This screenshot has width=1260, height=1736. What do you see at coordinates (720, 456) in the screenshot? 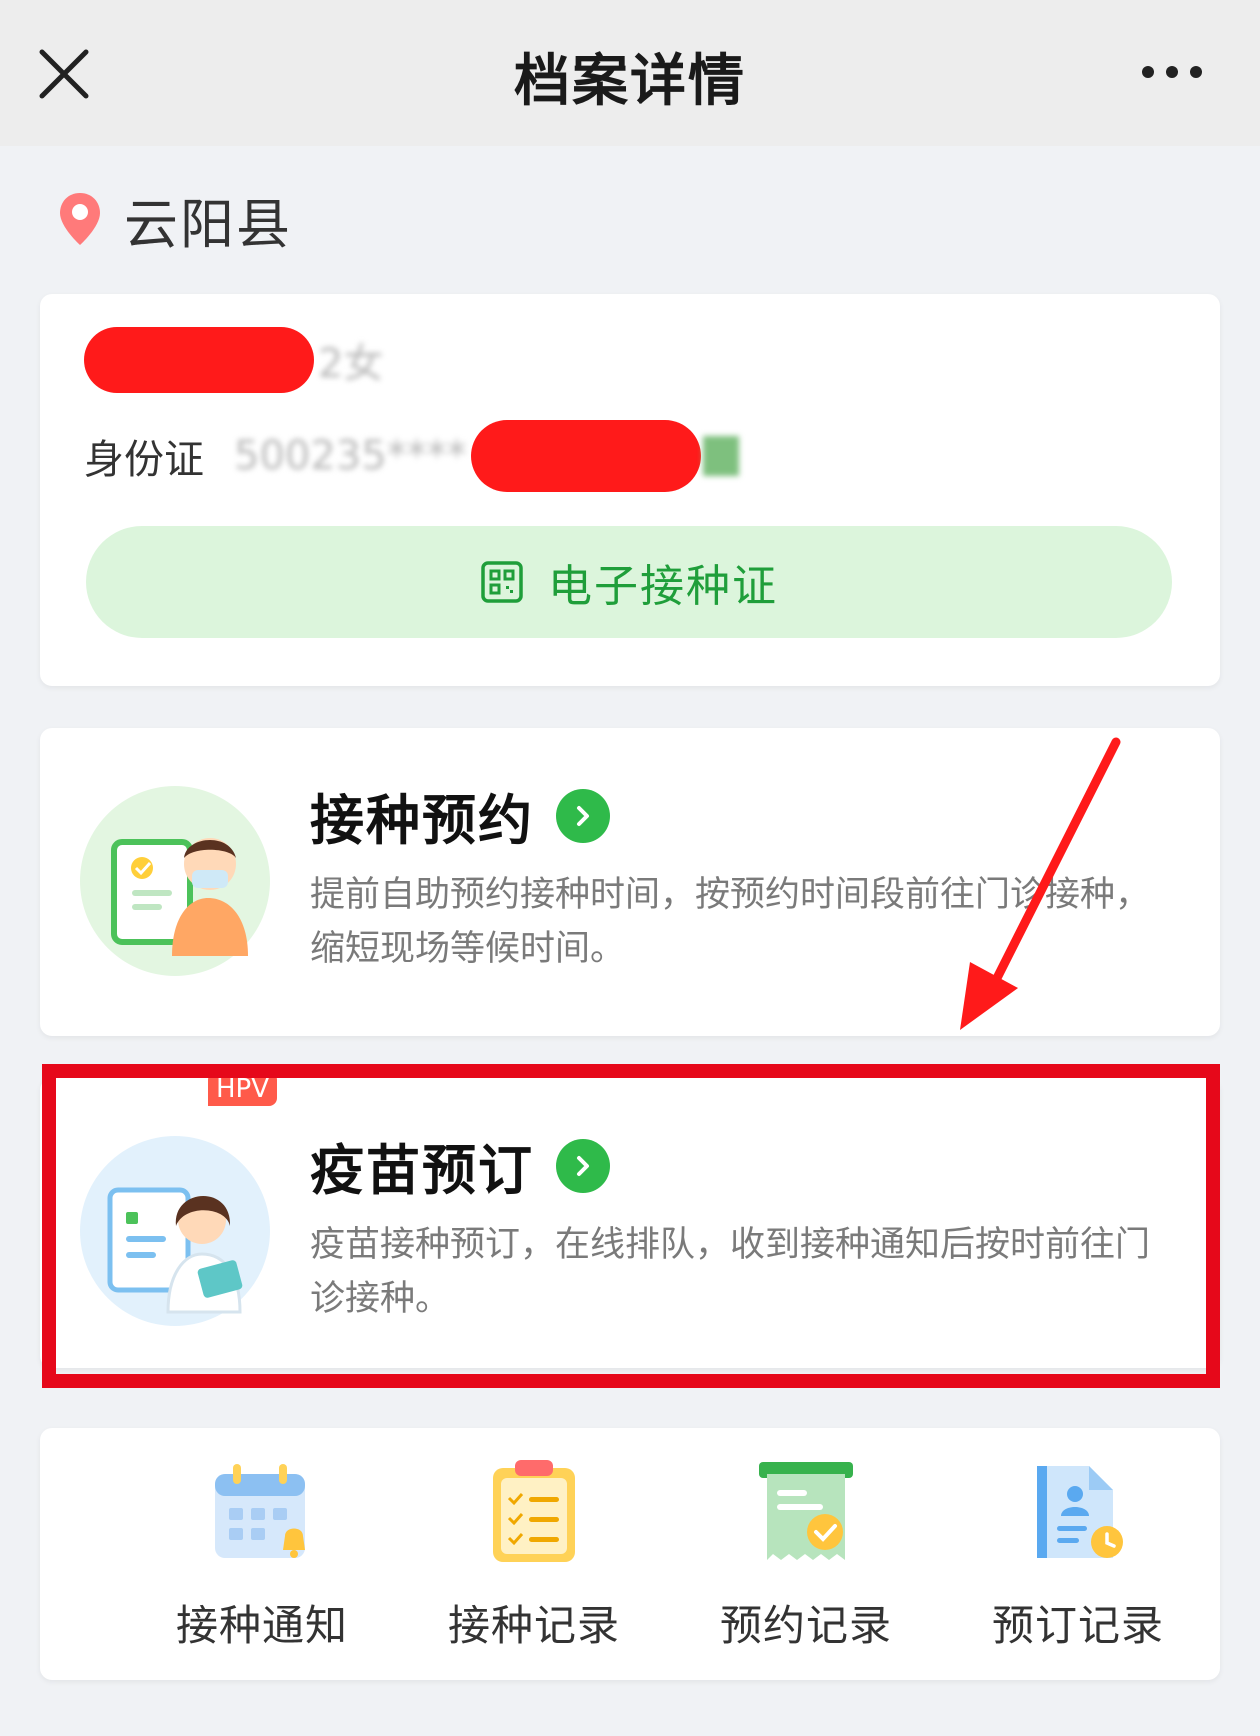
I see `blurred-badge-icon` at bounding box center [720, 456].